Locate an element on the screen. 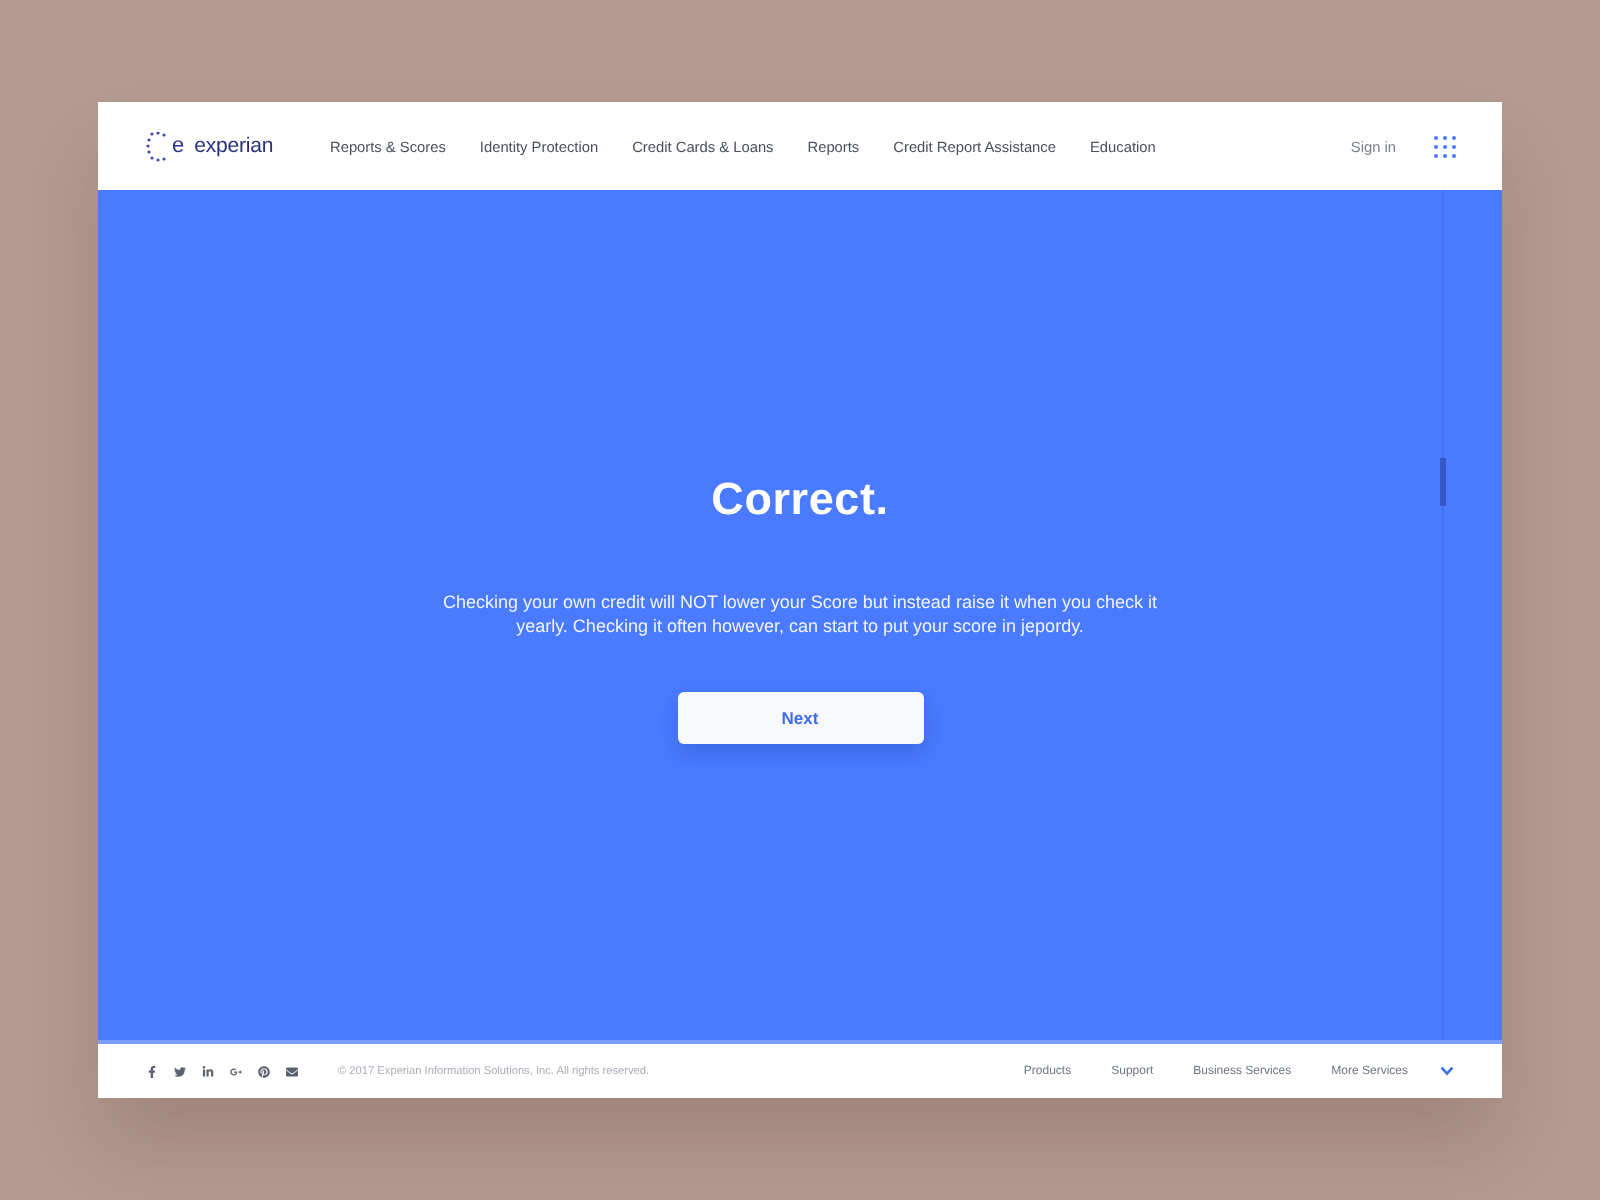 This screenshot has height=1200, width=1600. logo-dots-icon is located at coordinates (157, 146).